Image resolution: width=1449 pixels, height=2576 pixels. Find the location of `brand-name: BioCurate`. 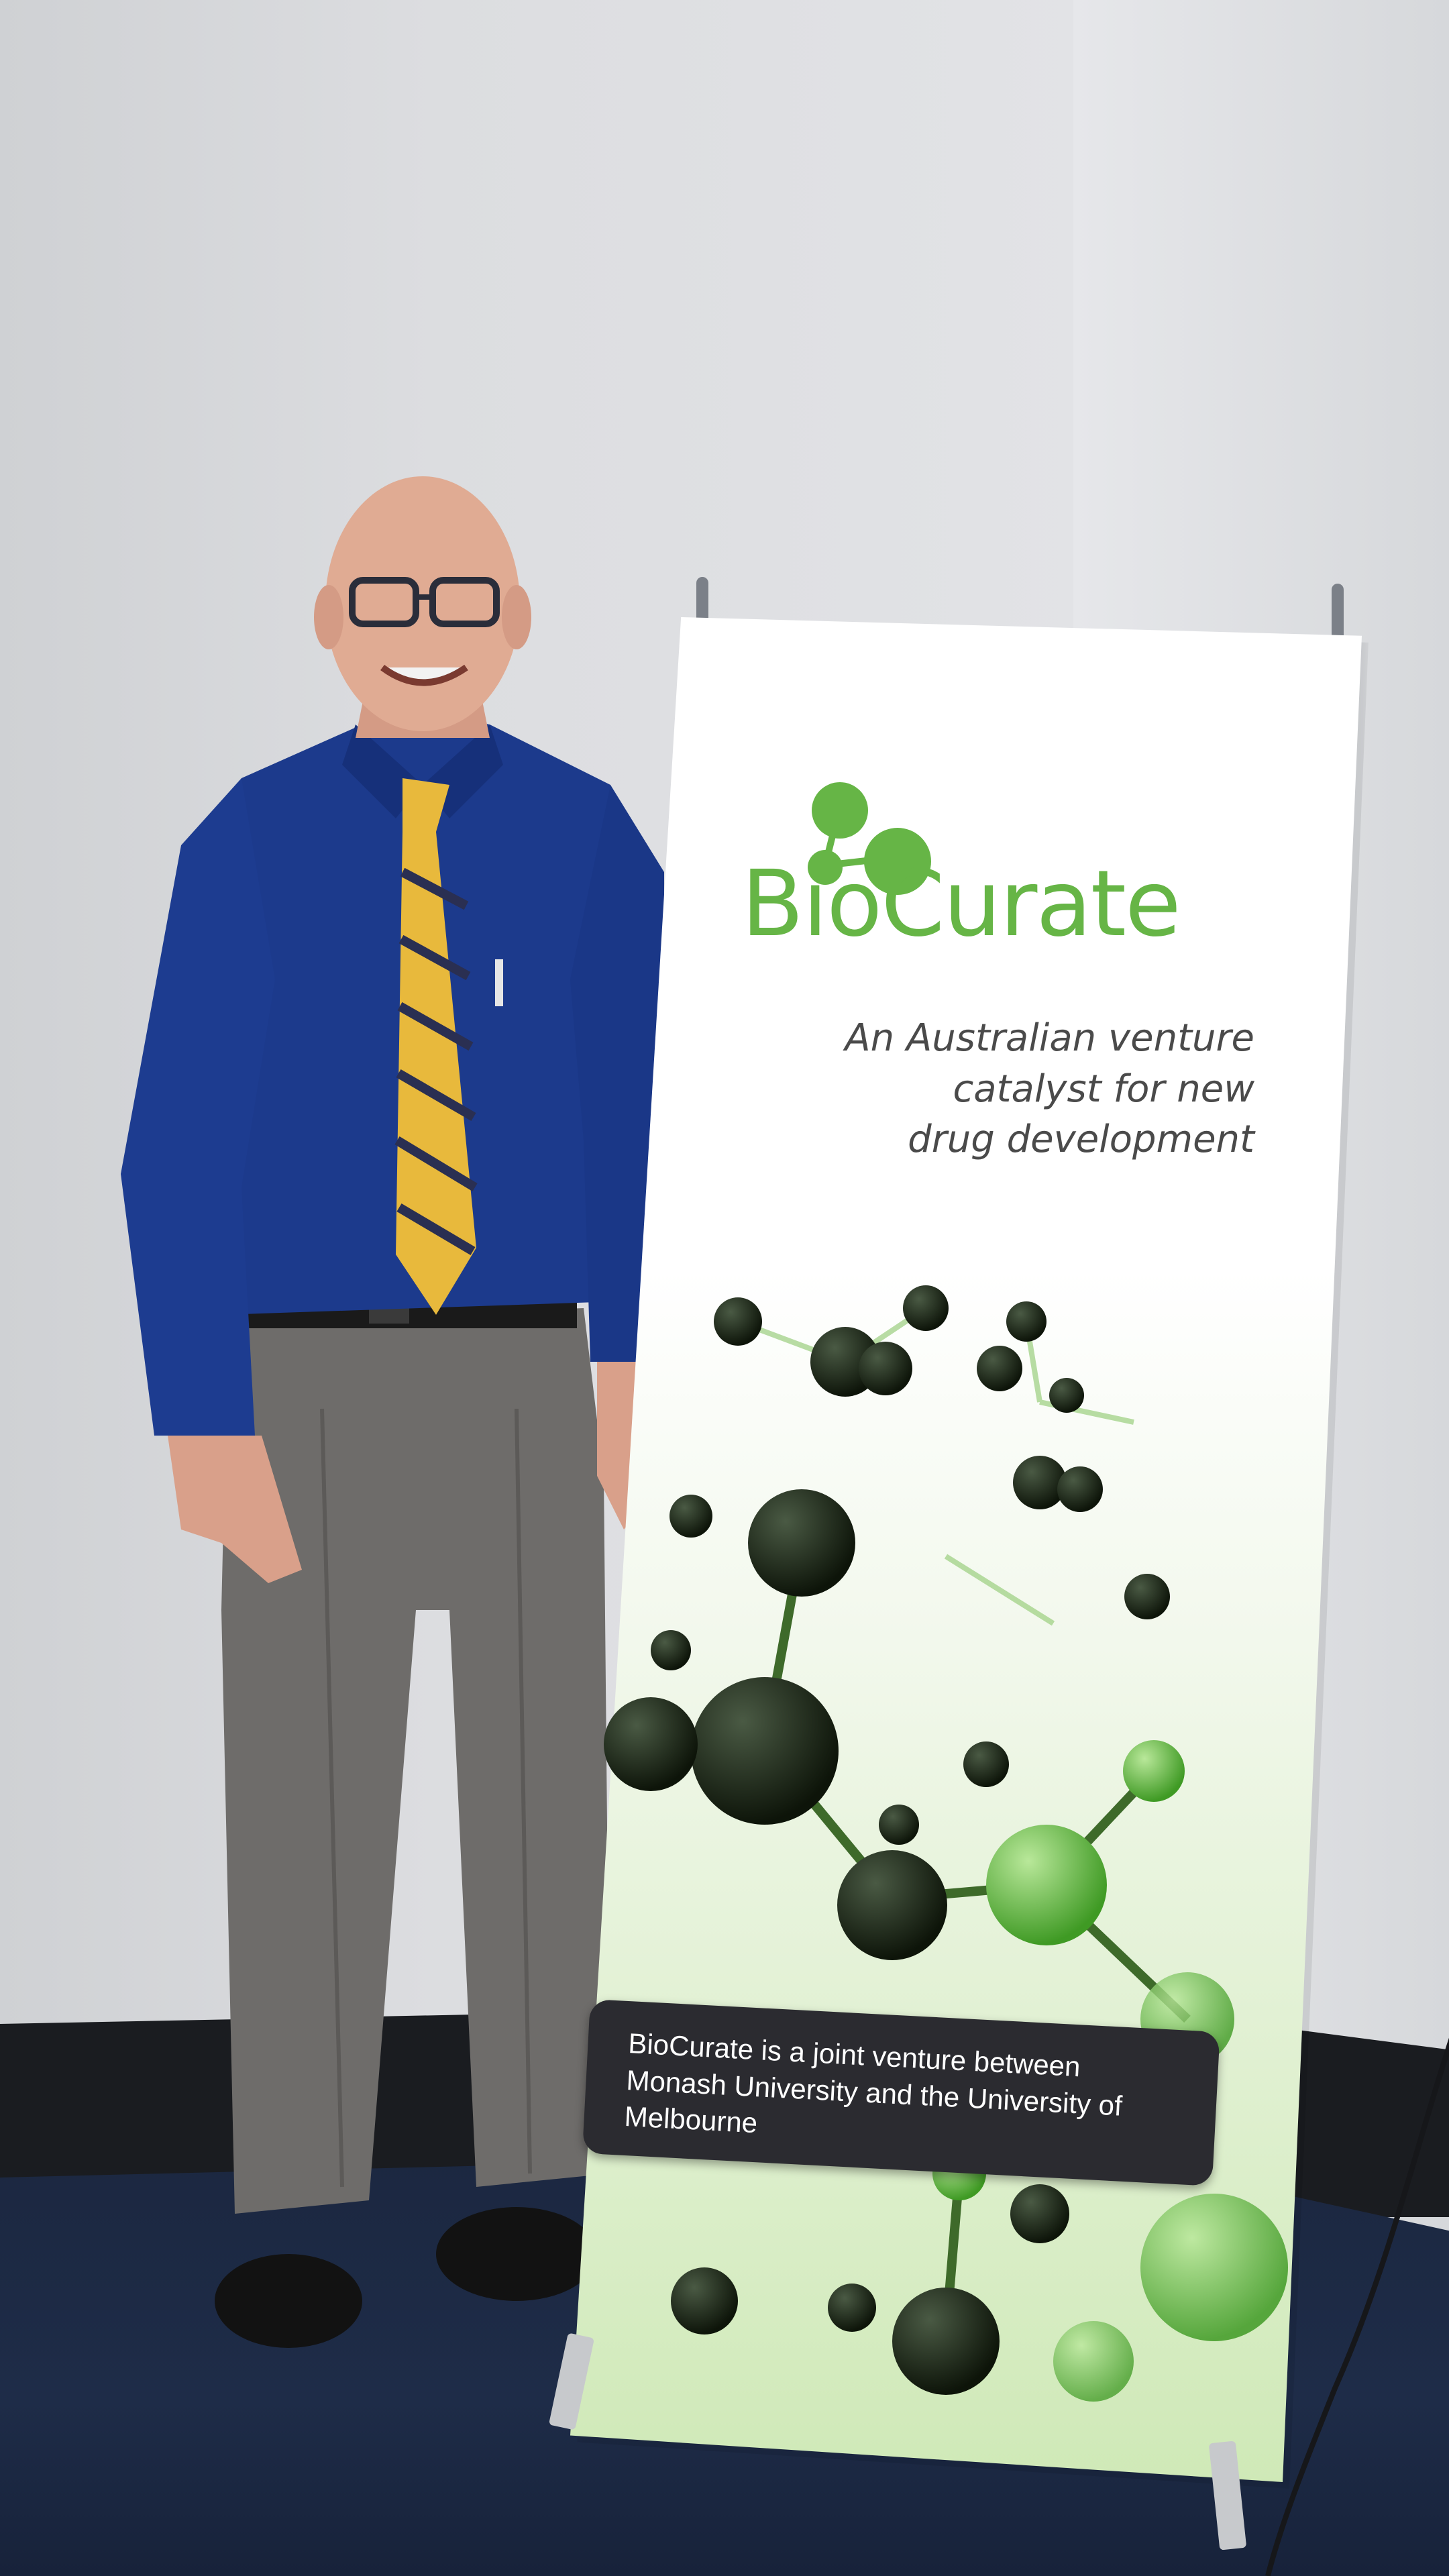

brand-name: BioCurate is located at coordinates (961, 904).